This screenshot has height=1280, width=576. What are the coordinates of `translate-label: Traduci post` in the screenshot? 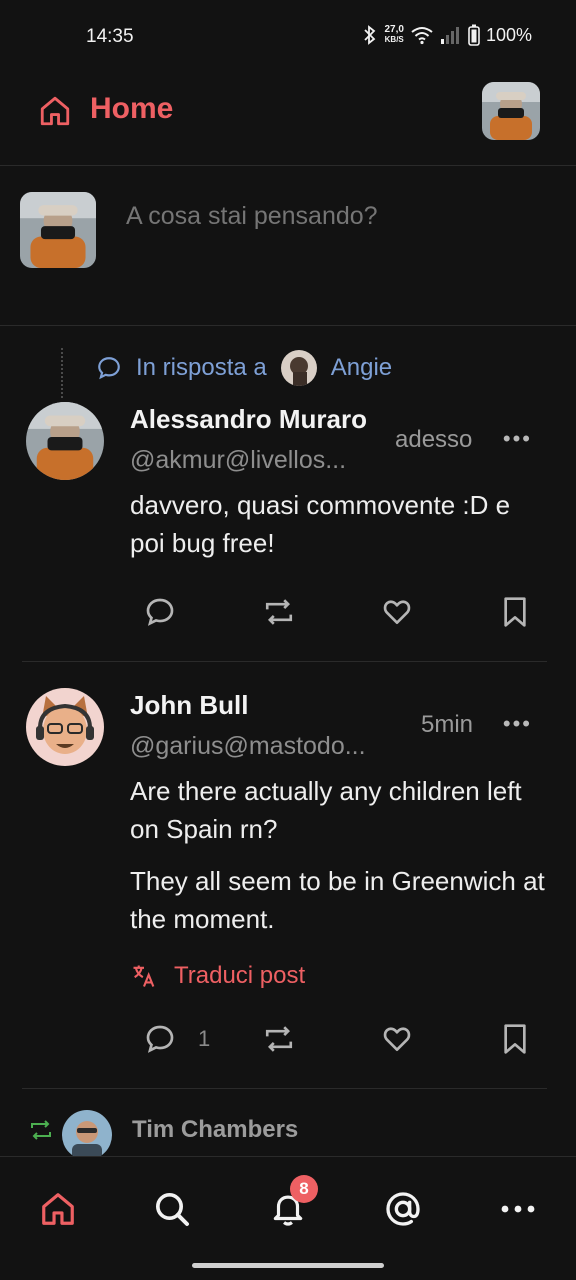 It's located at (240, 975).